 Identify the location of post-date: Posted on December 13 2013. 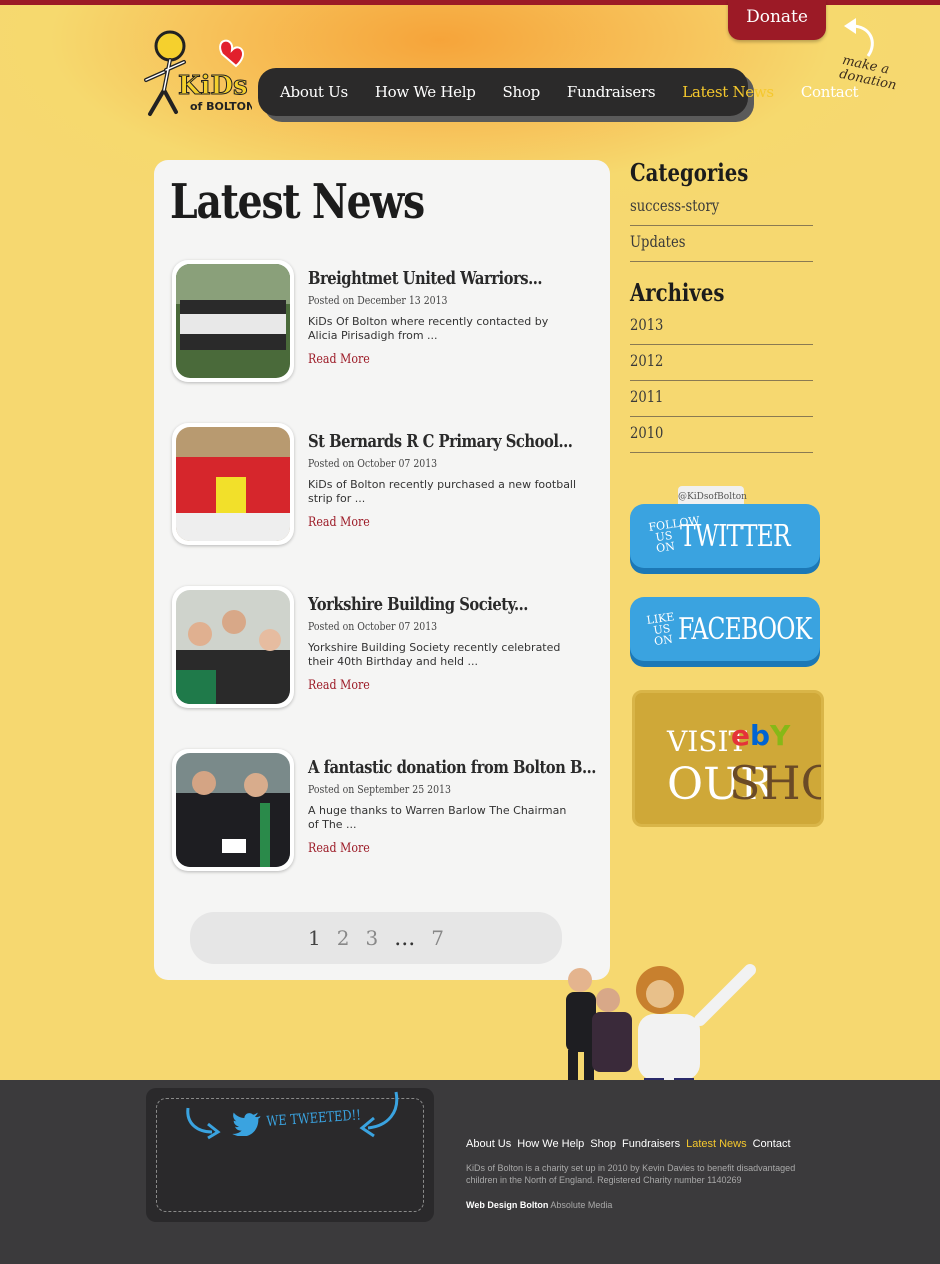
(378, 300).